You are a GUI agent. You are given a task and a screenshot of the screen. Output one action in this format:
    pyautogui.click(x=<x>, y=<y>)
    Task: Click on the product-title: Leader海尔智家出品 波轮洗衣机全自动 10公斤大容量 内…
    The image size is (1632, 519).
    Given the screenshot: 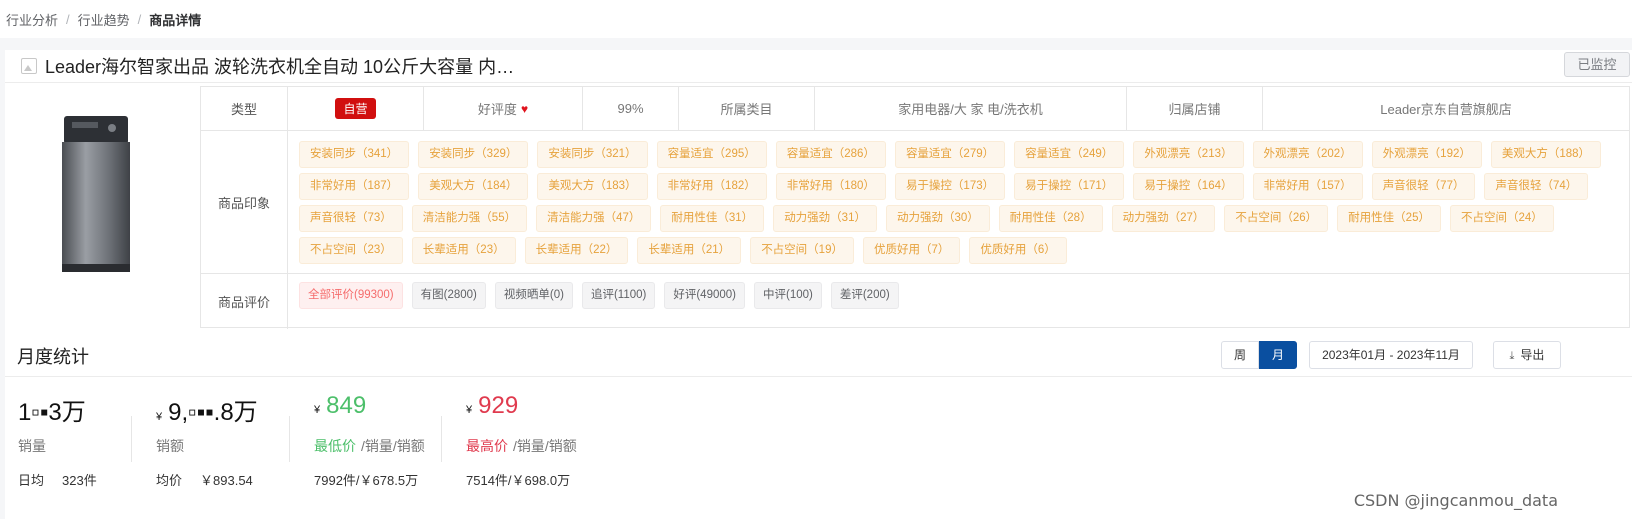 What is the action you would take?
    pyautogui.click(x=280, y=67)
    